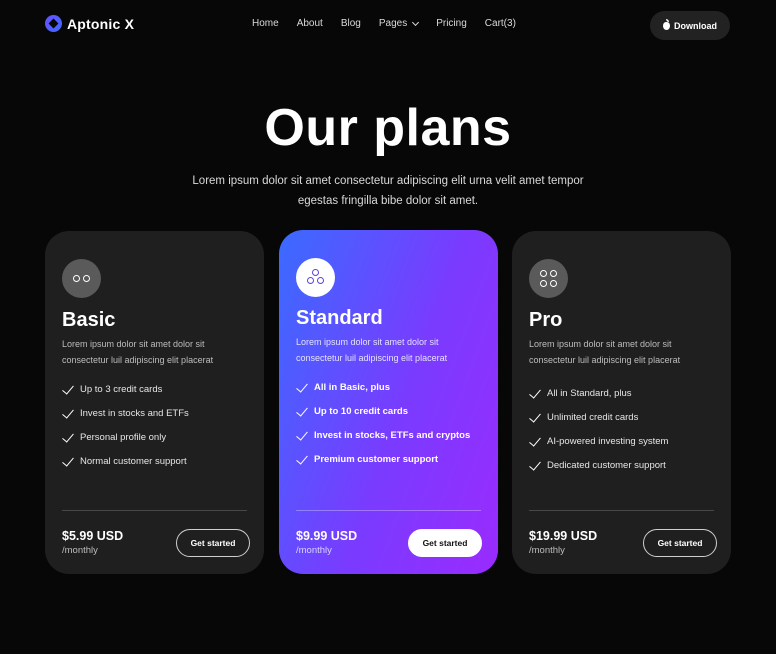 This screenshot has height=654, width=776. Describe the element at coordinates (666, 24) in the screenshot. I see `apple-icon` at that location.